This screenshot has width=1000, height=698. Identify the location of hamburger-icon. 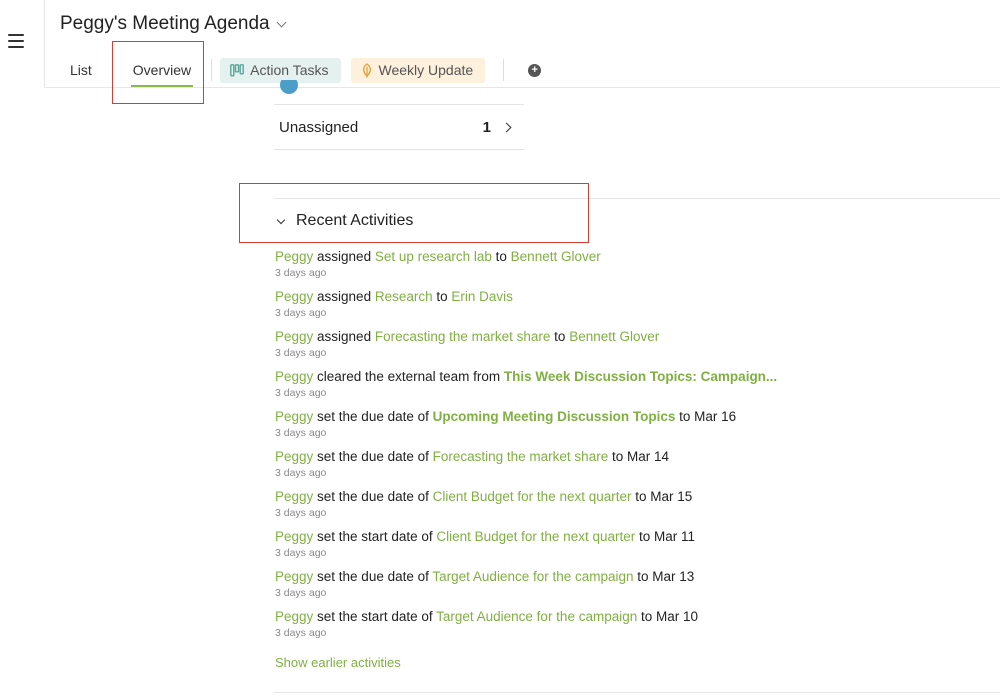
(16, 41).